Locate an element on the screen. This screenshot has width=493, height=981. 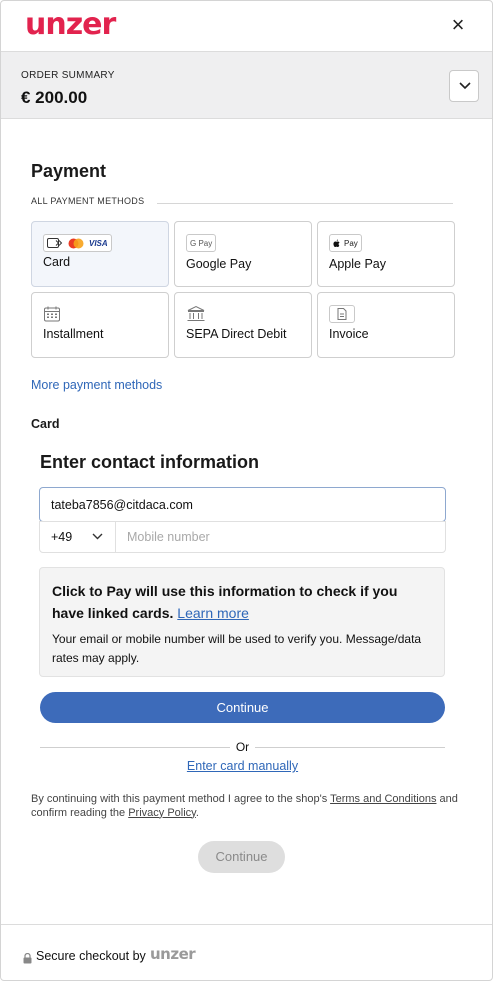
terms-link: Terms and Conditions is located at coordinates (383, 799).